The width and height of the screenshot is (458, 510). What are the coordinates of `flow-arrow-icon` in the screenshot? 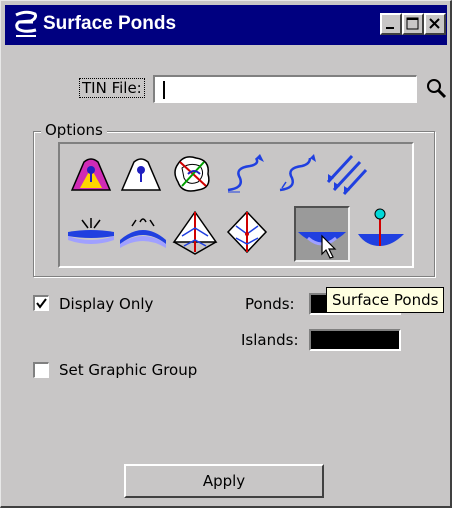 It's located at (245, 173).